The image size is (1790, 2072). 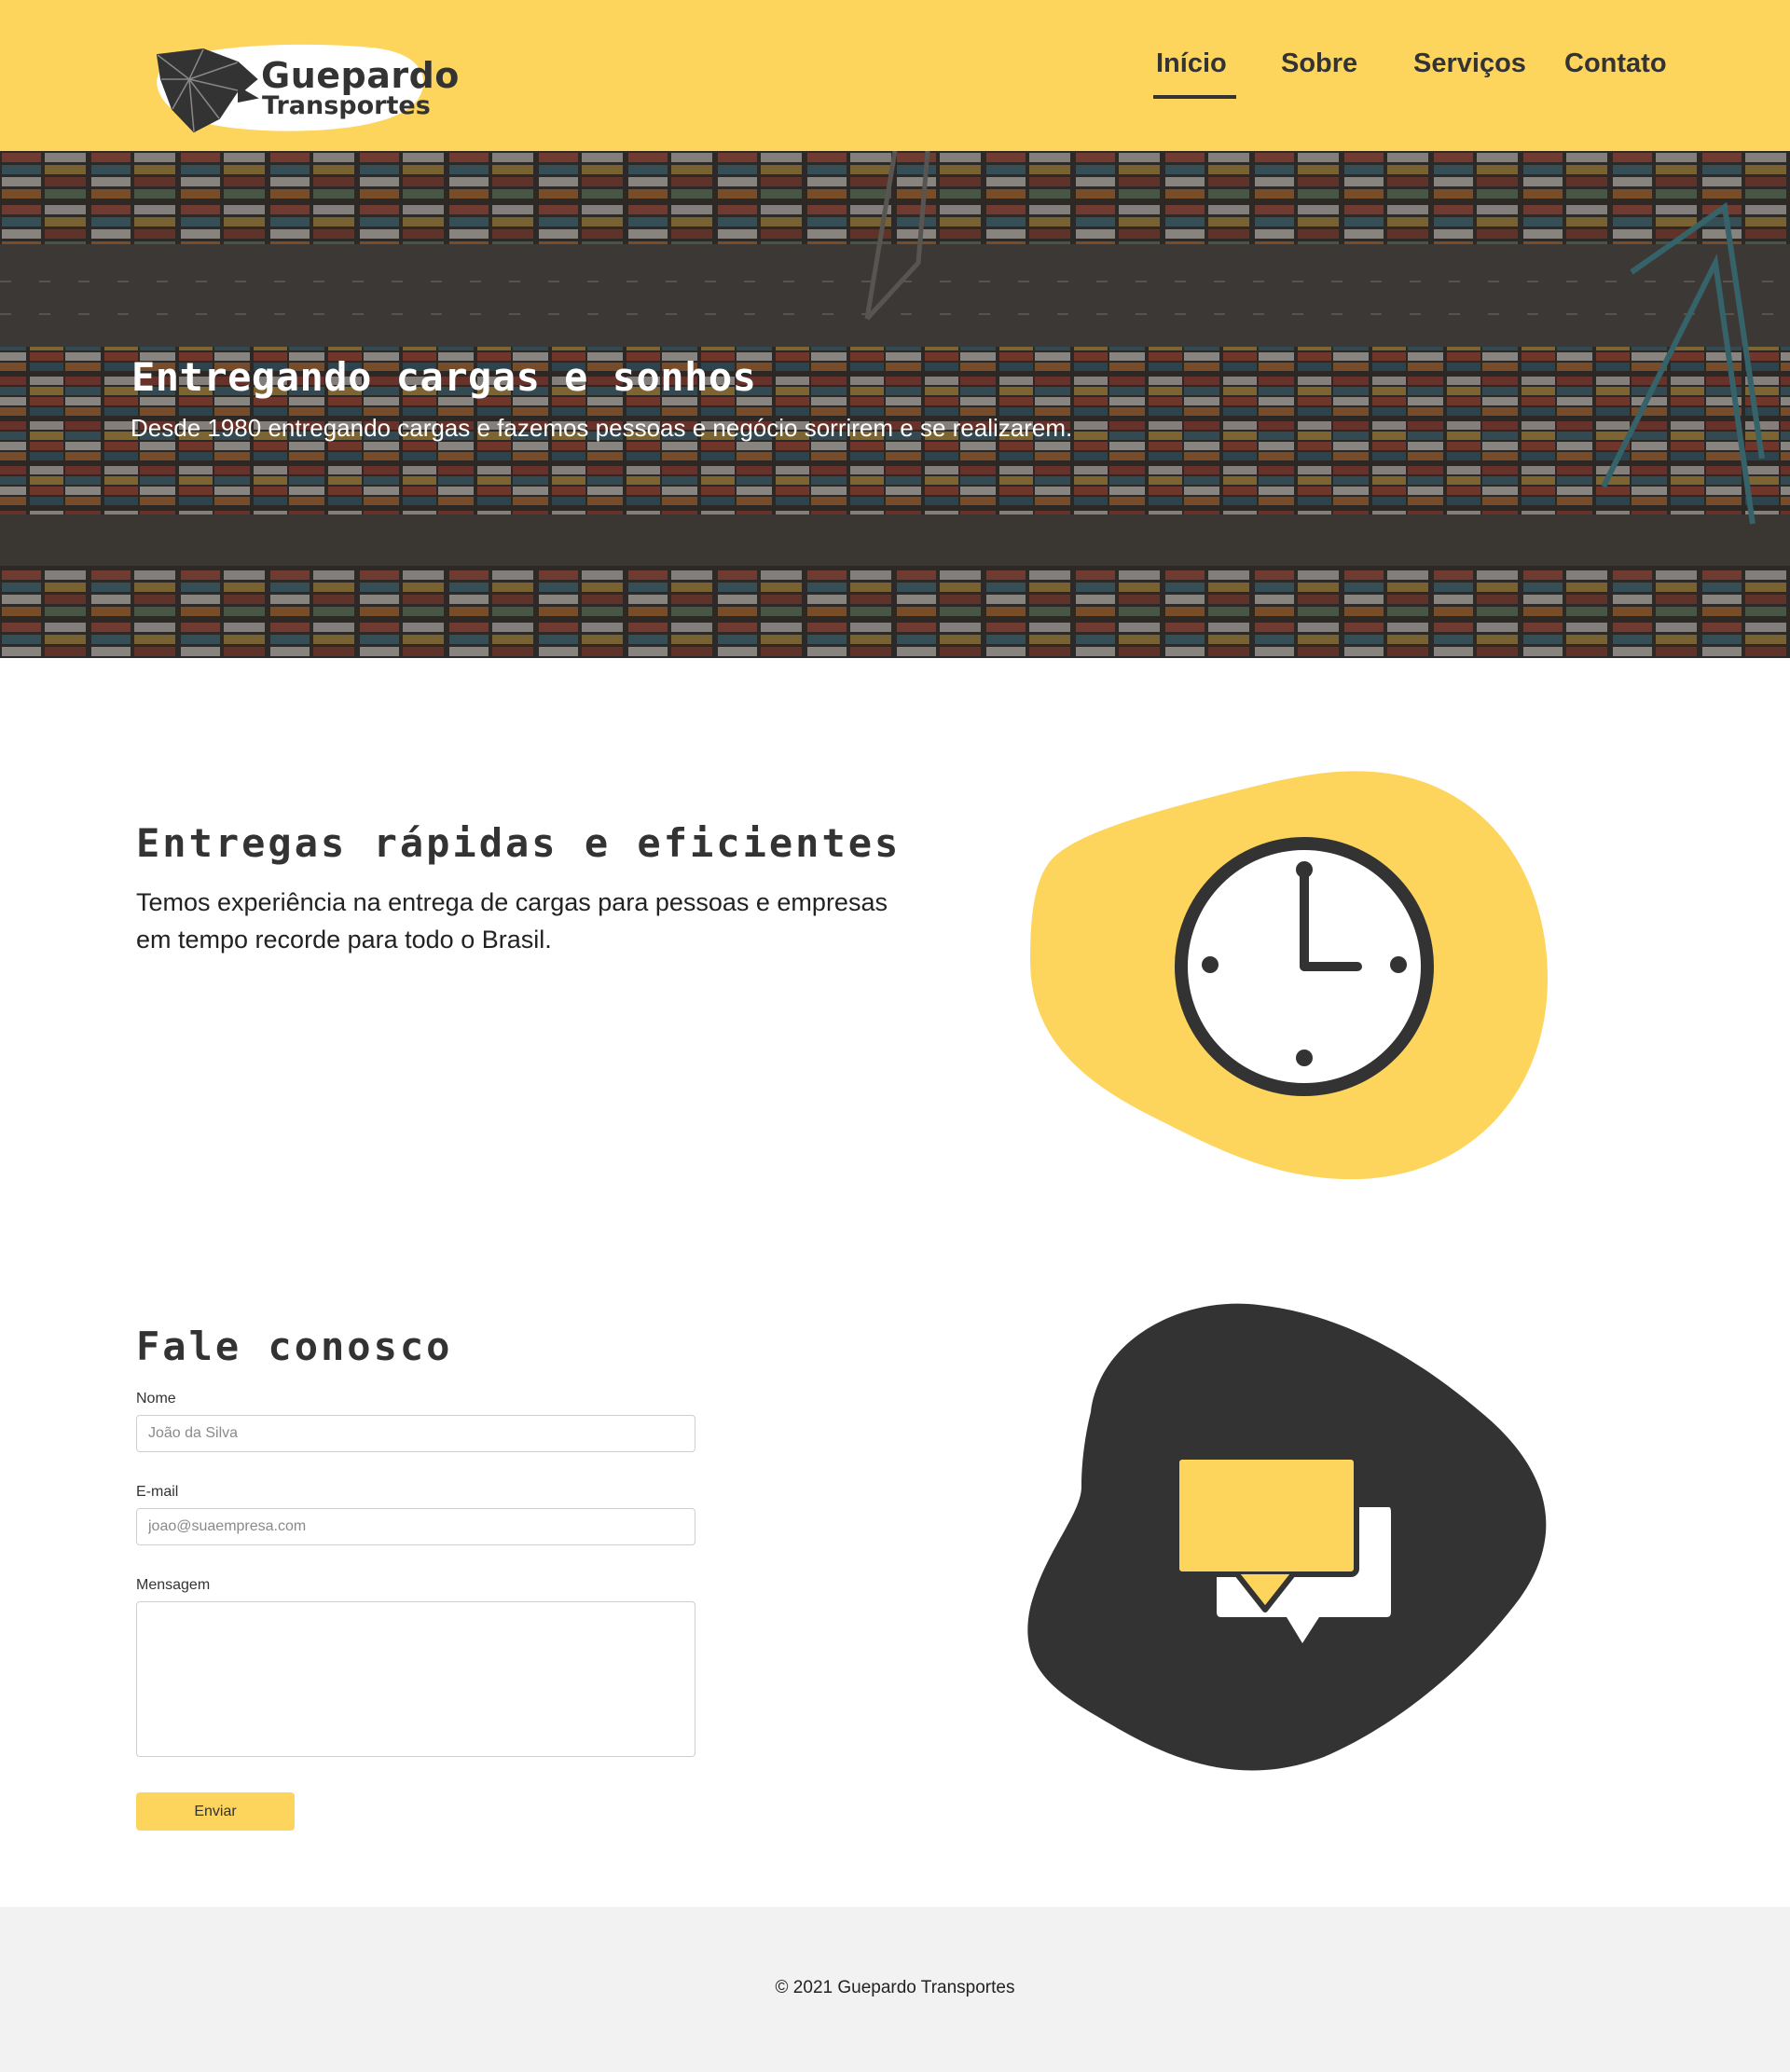 I want to click on clock-icon, so click(x=1289, y=976).